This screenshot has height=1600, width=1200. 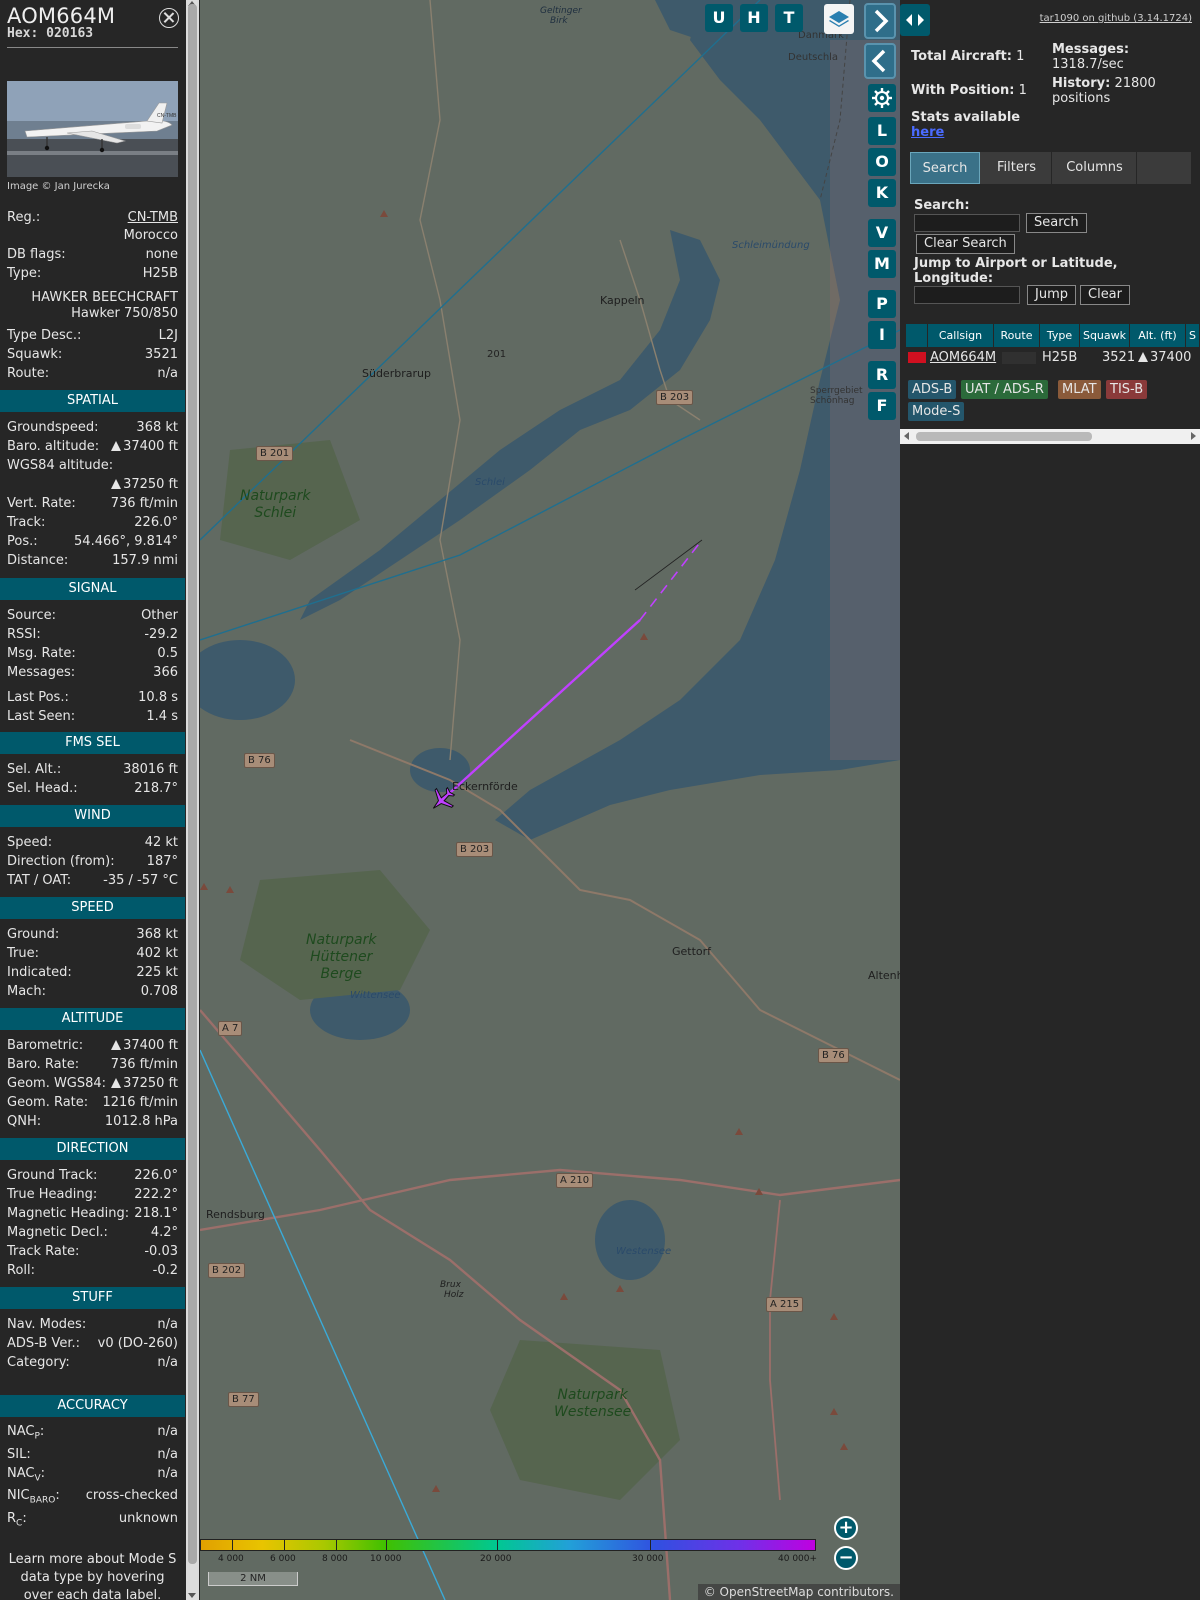 I want to click on legend-label: 8 000, so click(x=335, y=1559).